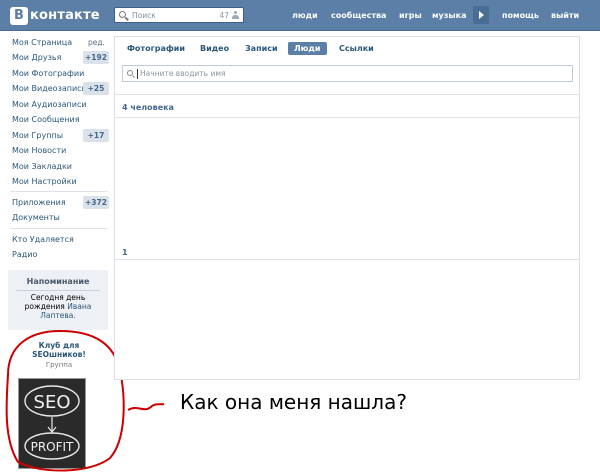 The height and width of the screenshot is (474, 600). I want to click on search-icon, so click(130, 73).